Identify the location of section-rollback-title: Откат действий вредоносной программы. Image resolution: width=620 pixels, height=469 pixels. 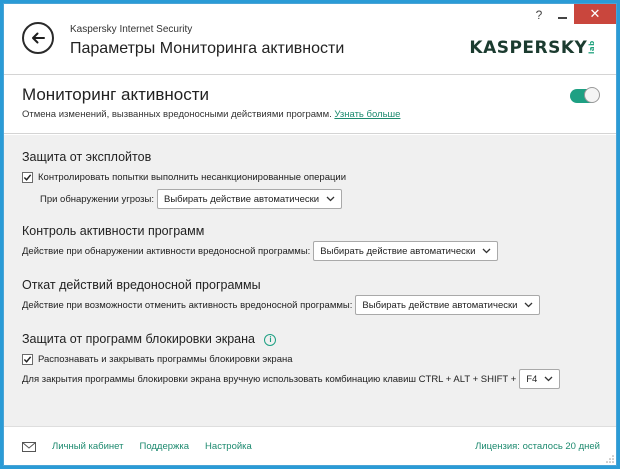
(141, 285).